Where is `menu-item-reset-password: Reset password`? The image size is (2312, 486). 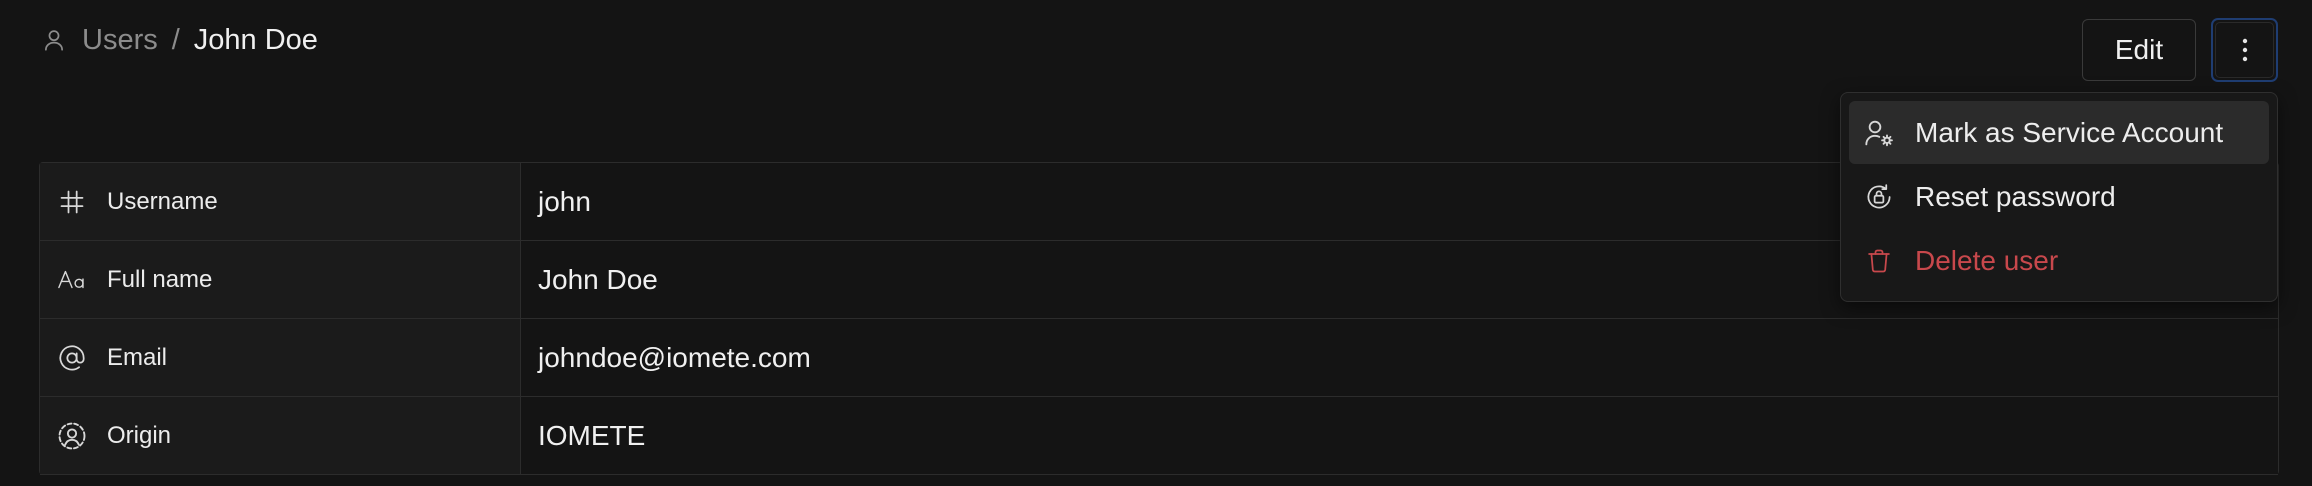 menu-item-reset-password: Reset password is located at coordinates (2059, 196).